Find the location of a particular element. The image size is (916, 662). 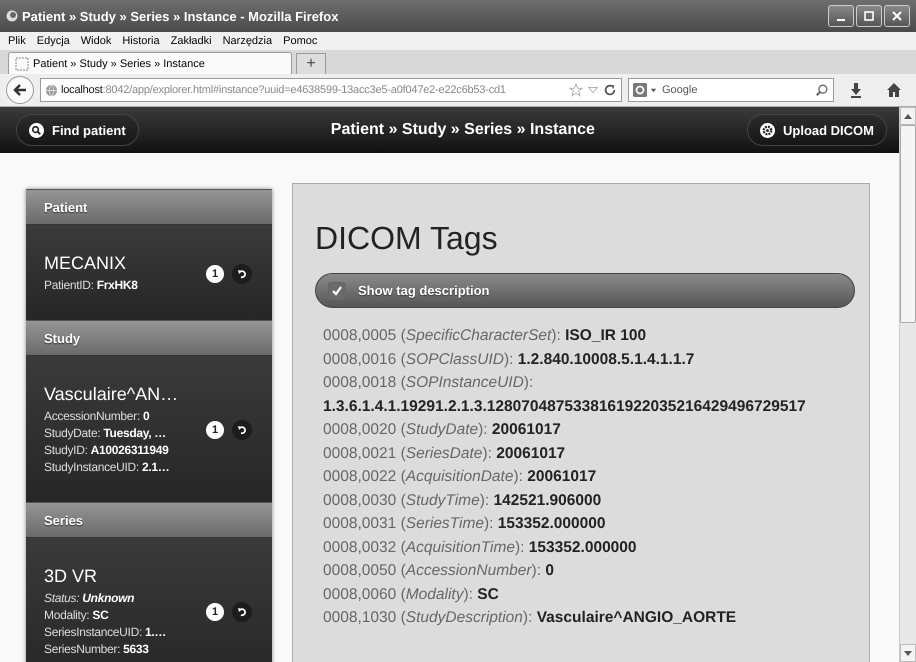

maximize-button is located at coordinates (869, 16).